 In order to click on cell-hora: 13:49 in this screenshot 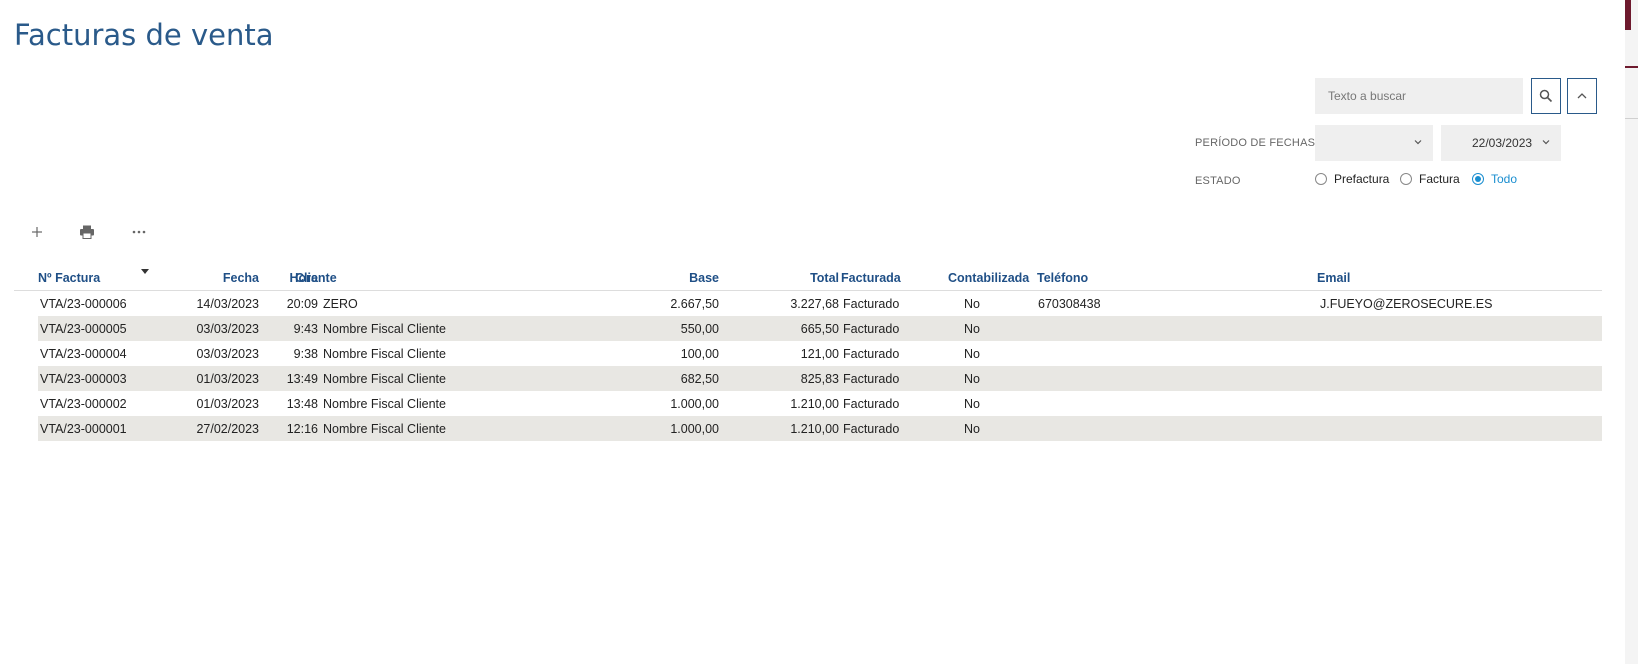, I will do `click(302, 379)`.